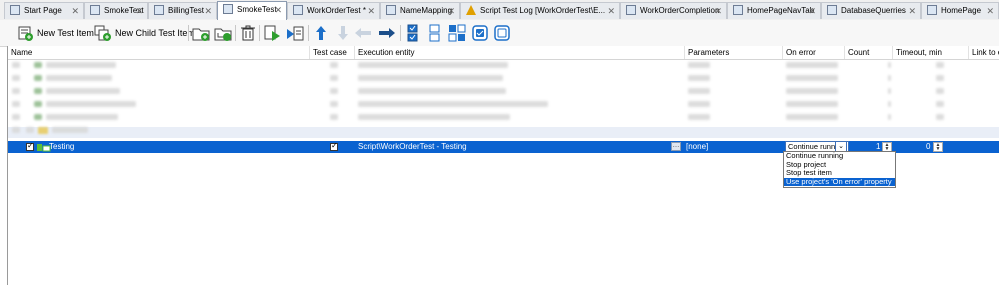 This screenshot has width=999, height=285. What do you see at coordinates (65, 33) in the screenshot?
I see `new-test-item-label: New Test Item` at bounding box center [65, 33].